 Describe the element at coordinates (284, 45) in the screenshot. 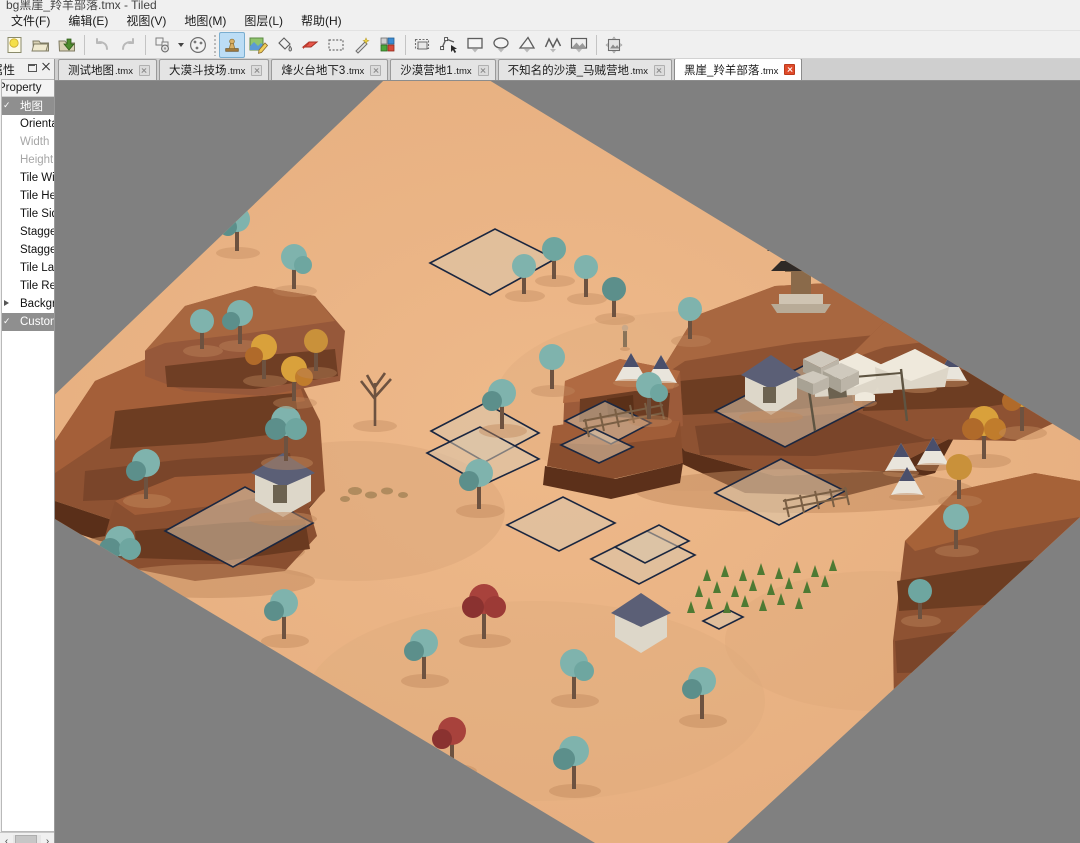

I see `fill-tool` at that location.